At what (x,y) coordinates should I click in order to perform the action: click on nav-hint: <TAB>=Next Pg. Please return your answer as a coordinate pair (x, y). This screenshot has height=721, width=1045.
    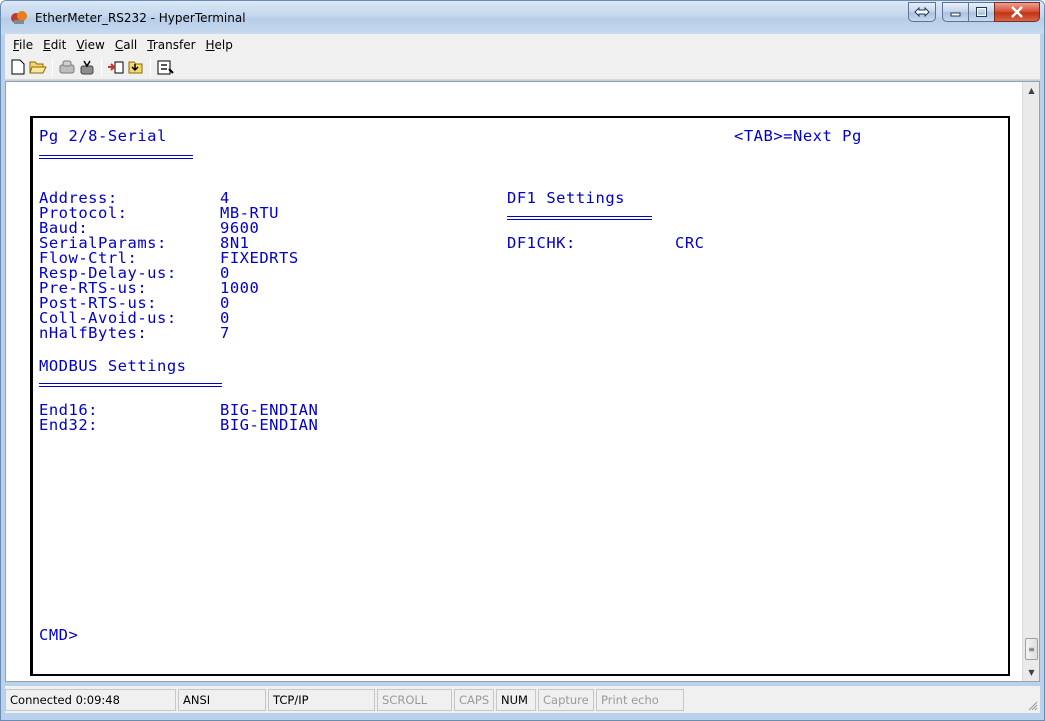
    Looking at the image, I should click on (798, 136).